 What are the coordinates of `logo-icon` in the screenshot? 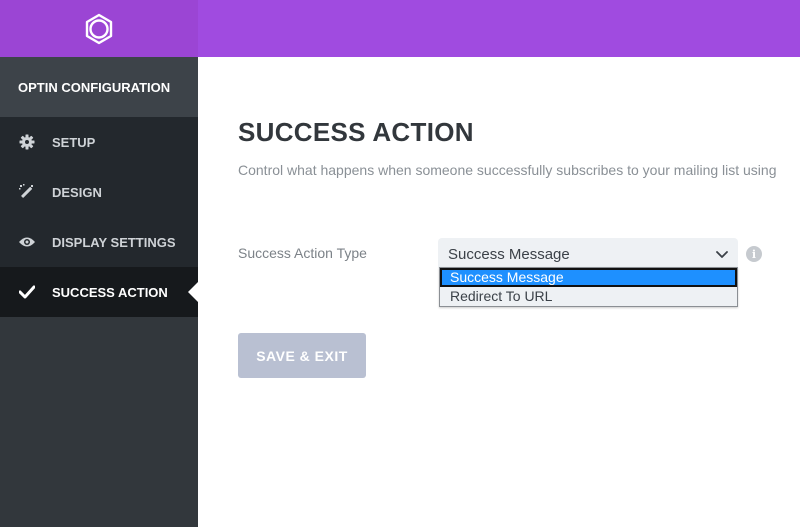 It's located at (99, 28).